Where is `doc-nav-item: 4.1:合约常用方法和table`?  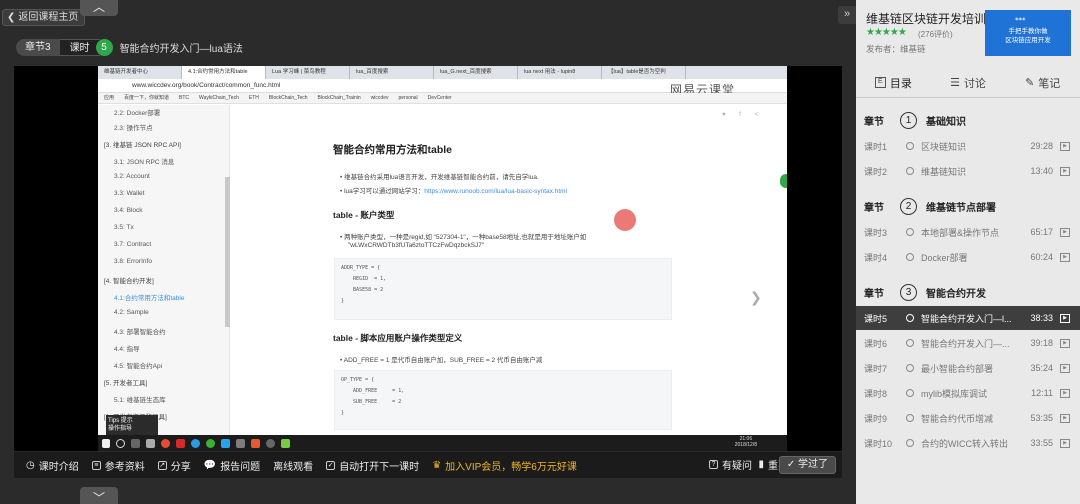 doc-nav-item: 4.1:合约常用方法和table is located at coordinates (149, 298).